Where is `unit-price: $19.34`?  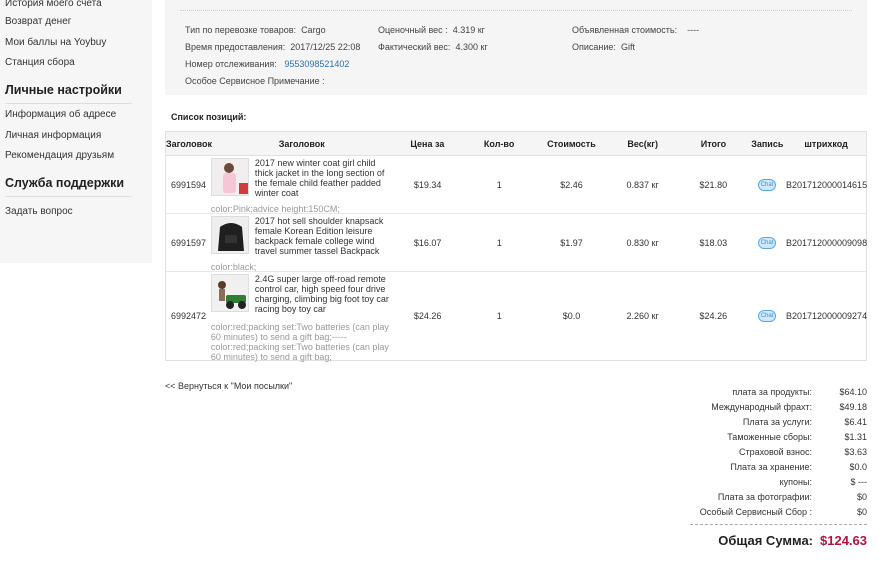 unit-price: $19.34 is located at coordinates (427, 184).